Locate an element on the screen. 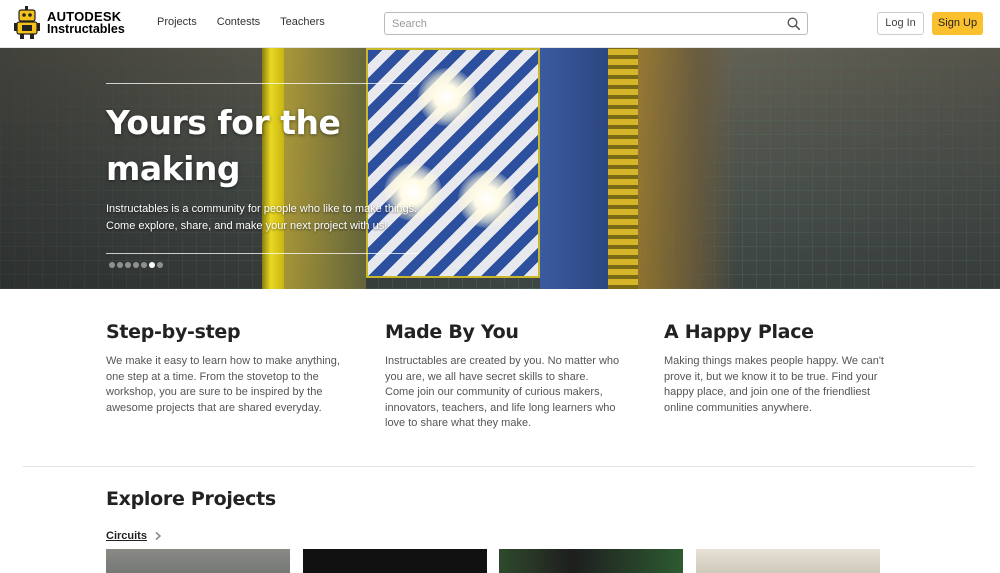  search-box is located at coordinates (596, 23).